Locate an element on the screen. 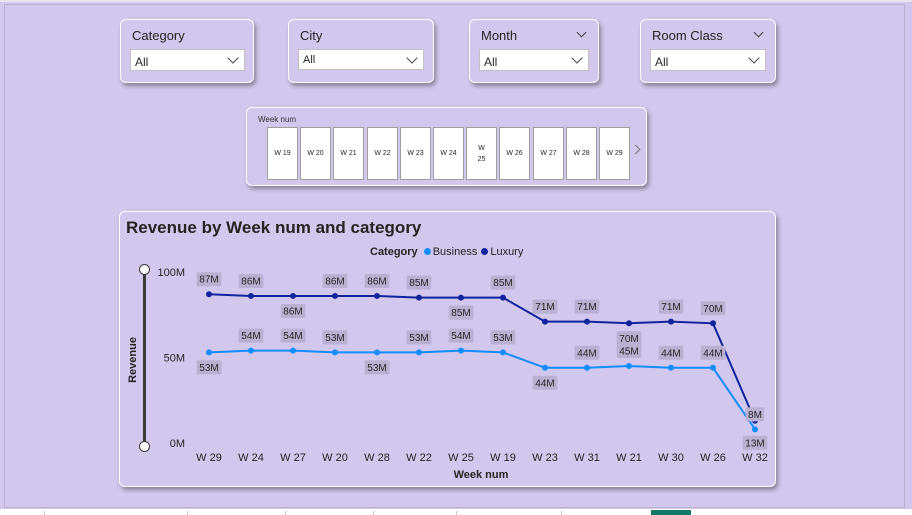  x-tick-label: W 23 is located at coordinates (545, 458).